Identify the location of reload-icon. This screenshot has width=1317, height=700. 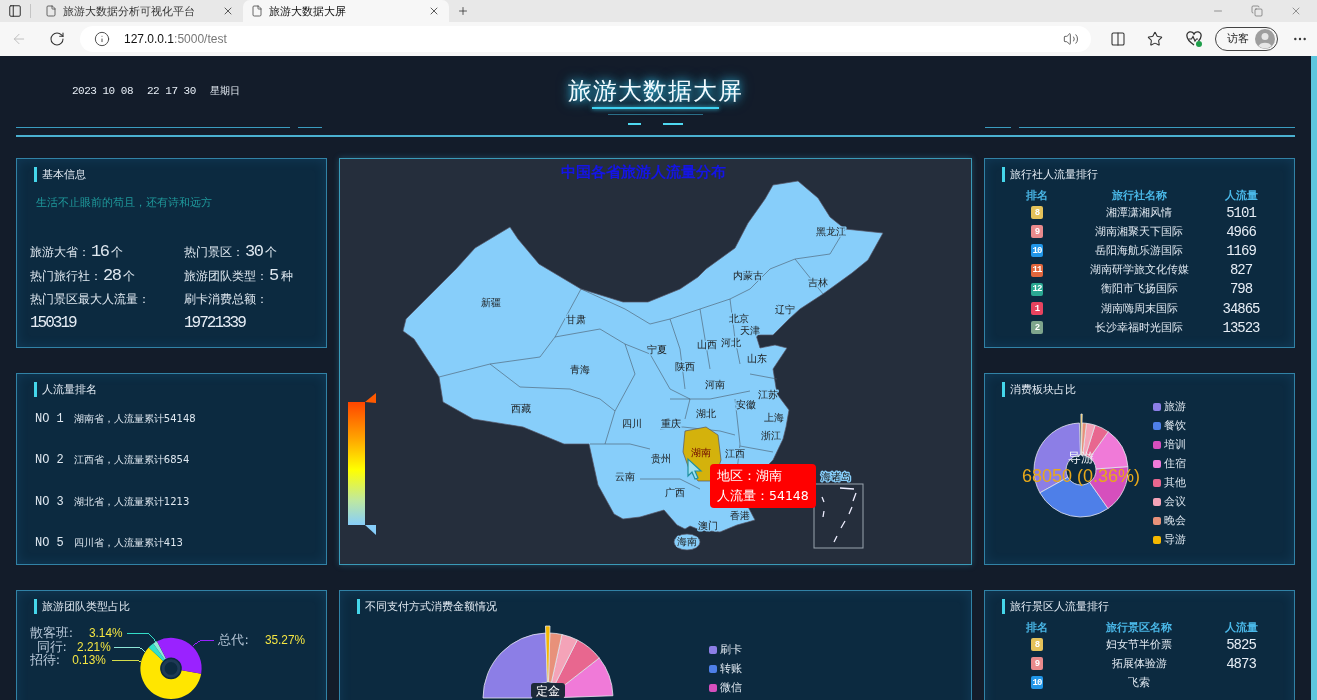
(57, 39).